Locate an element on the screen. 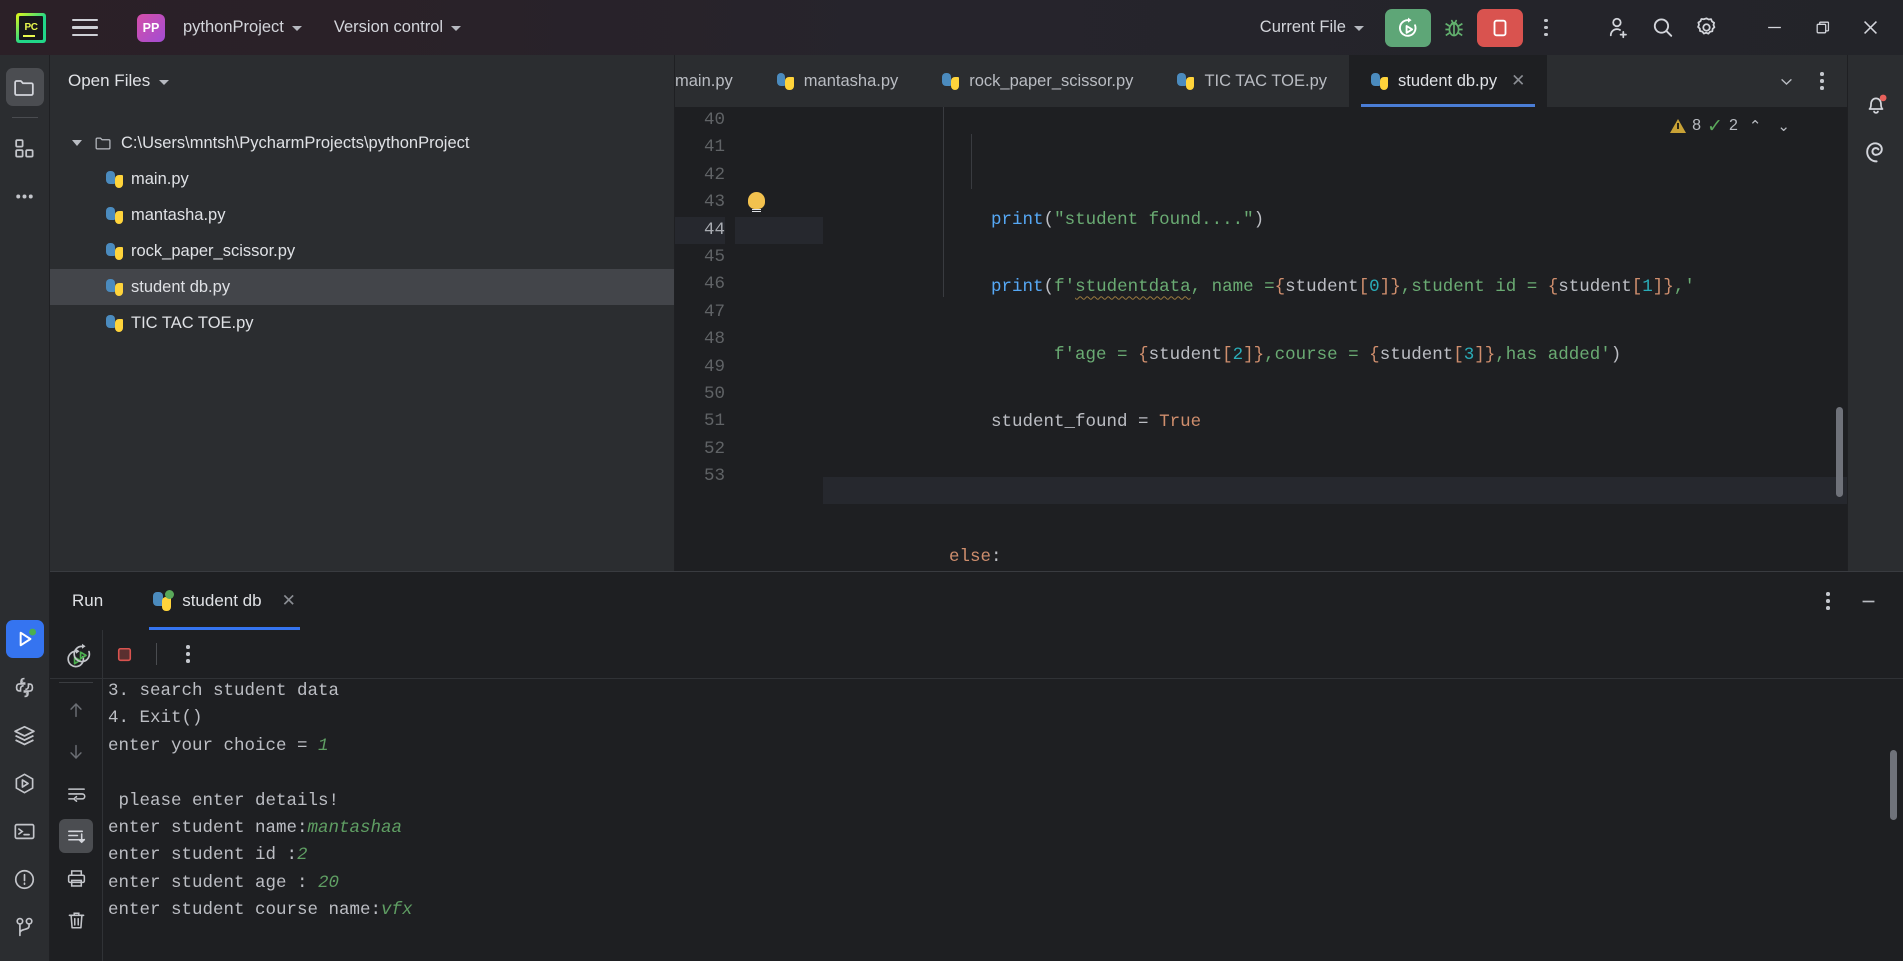 The width and height of the screenshot is (1903, 961). folder-icon is located at coordinates (24, 87).